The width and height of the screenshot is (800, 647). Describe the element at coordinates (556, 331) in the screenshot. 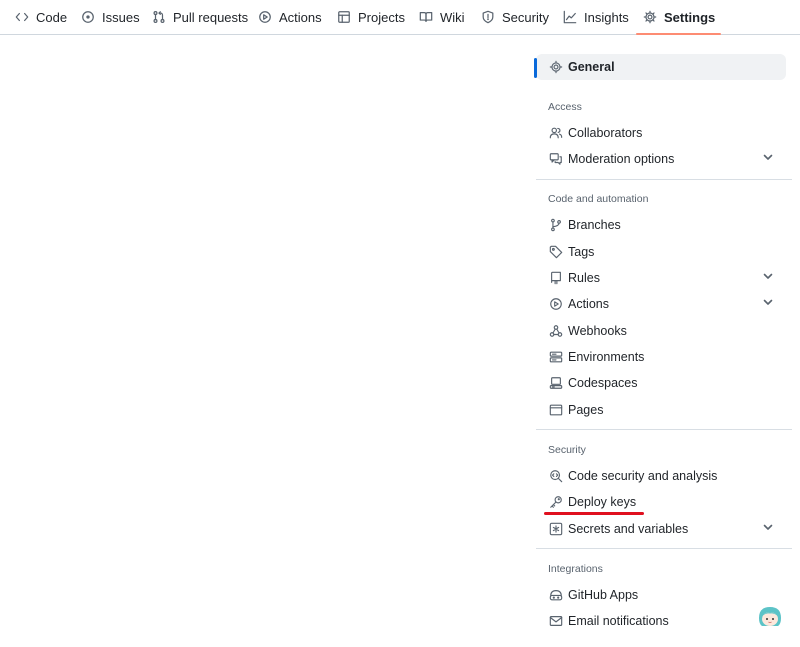

I see `webhook-icon` at that location.